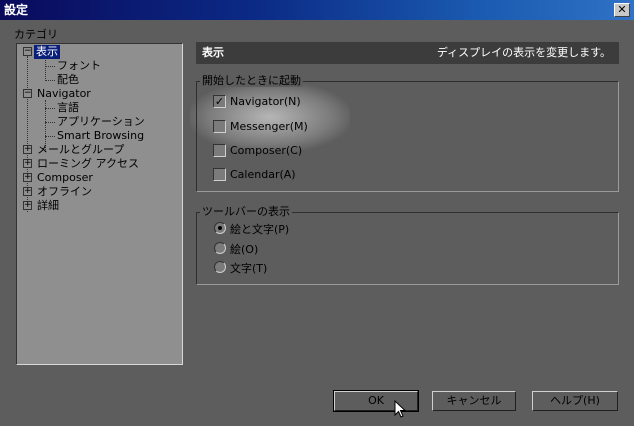  I want to click on tree-item-roaming-access: ローミング アクセス, so click(88, 164).